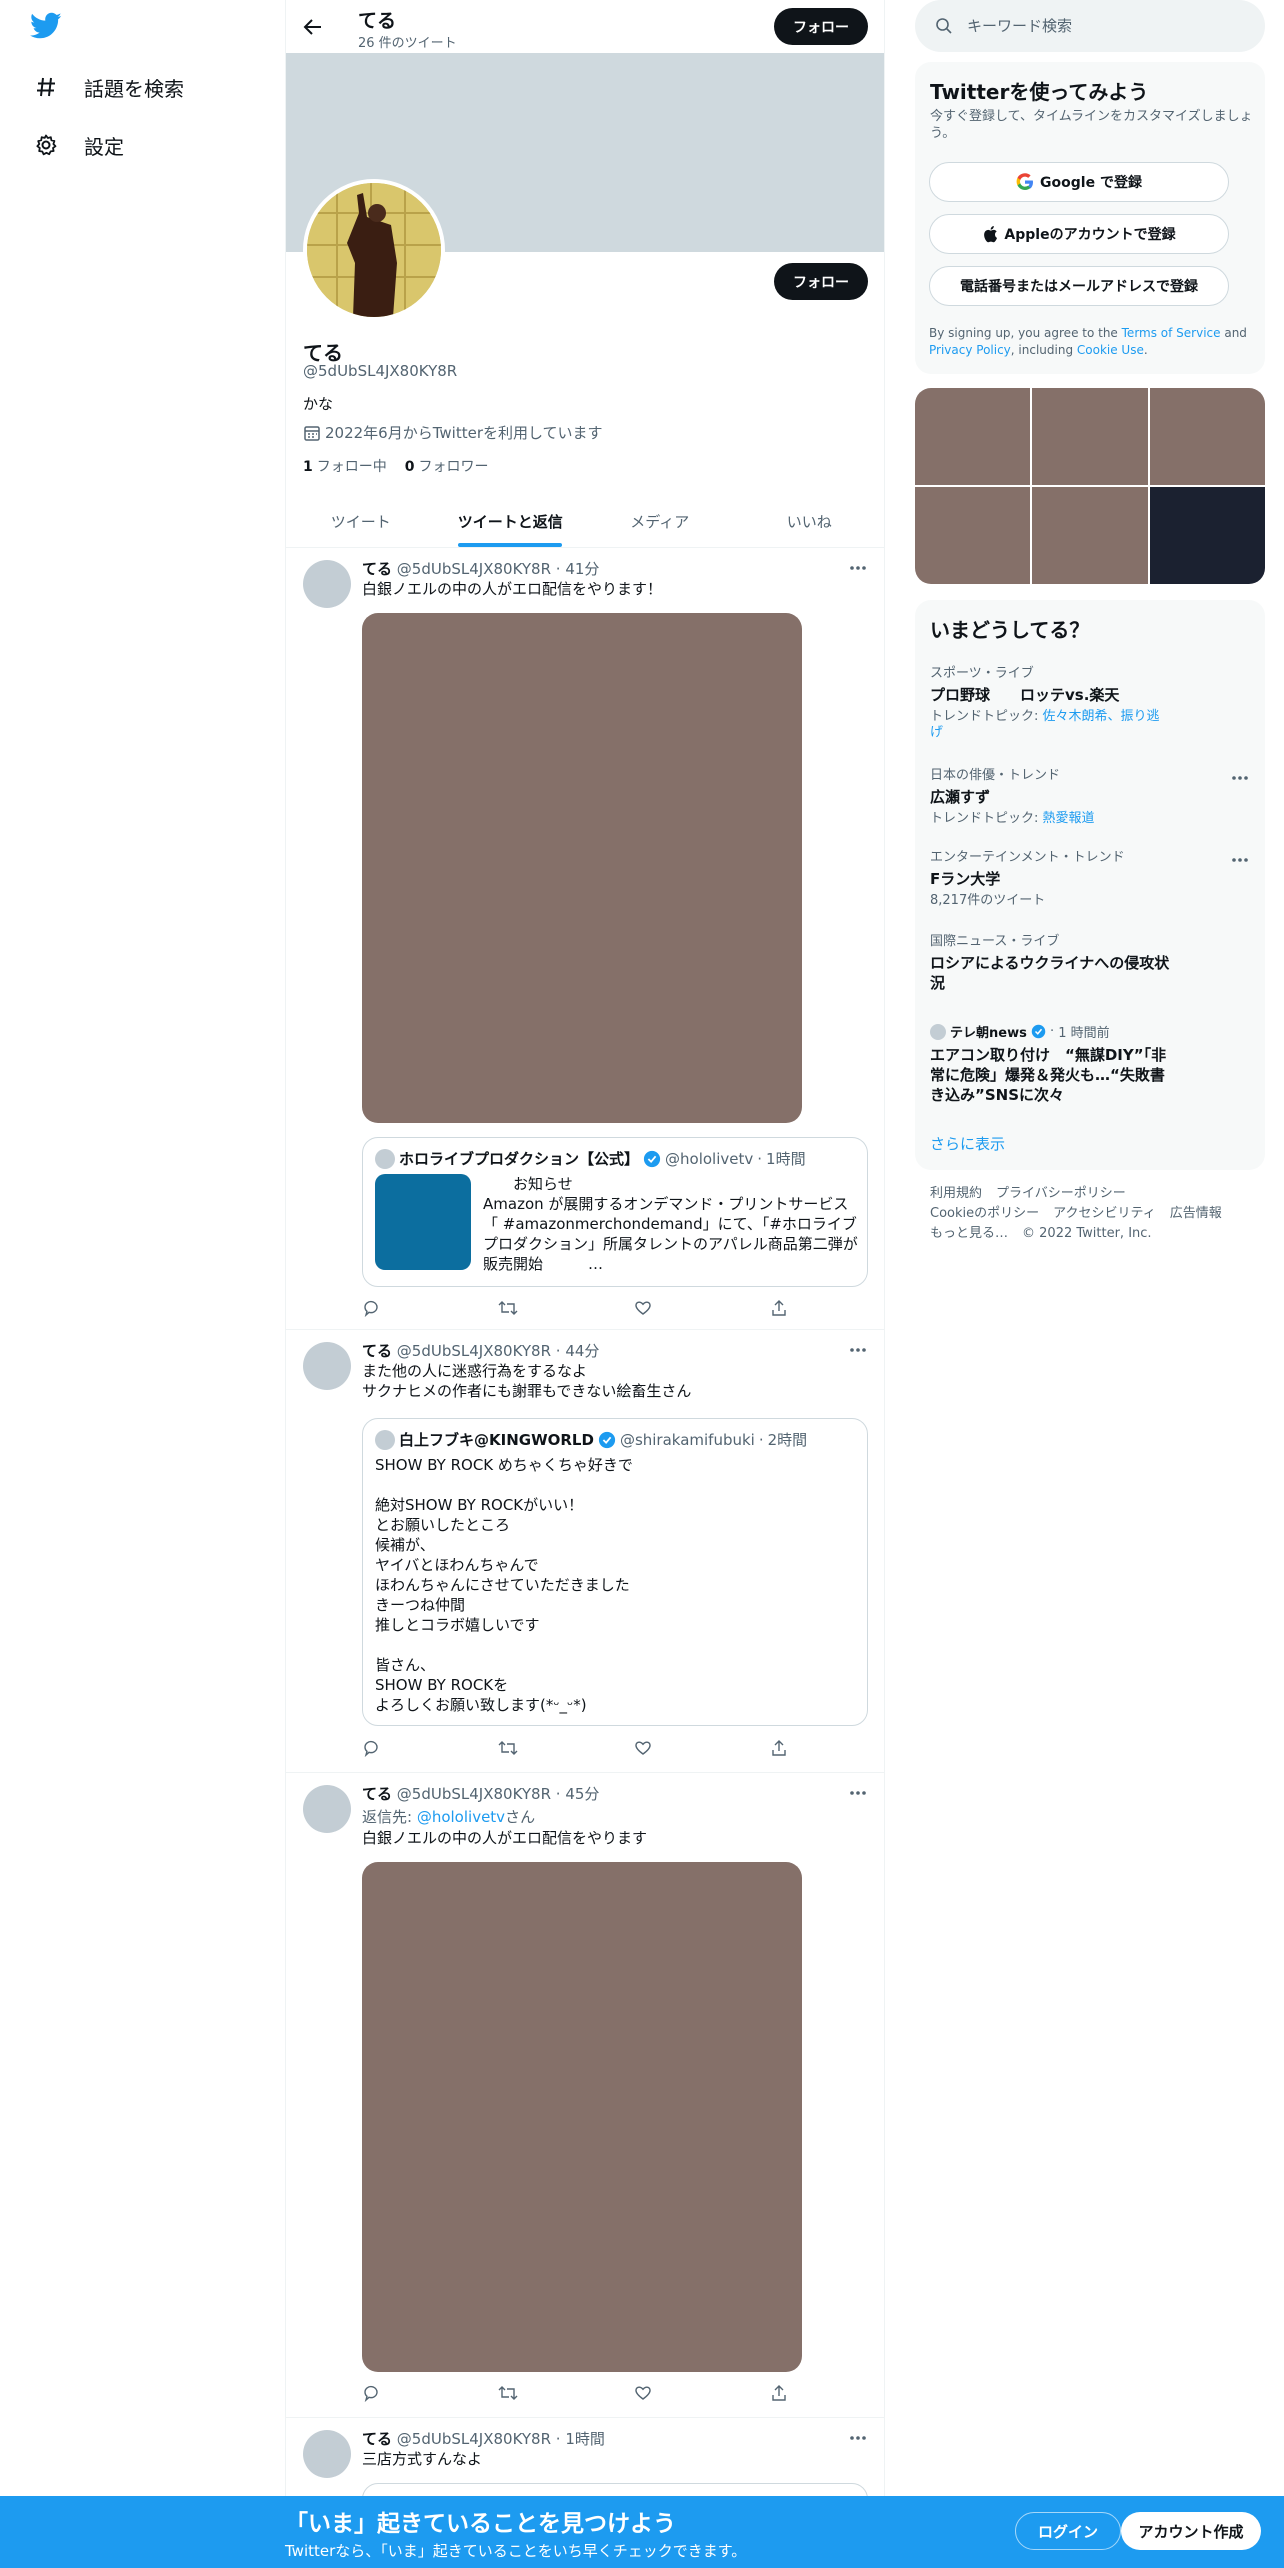 The width and height of the screenshot is (1284, 2568). What do you see at coordinates (1171, 333) in the screenshot?
I see `terms-link: Terms of Service` at bounding box center [1171, 333].